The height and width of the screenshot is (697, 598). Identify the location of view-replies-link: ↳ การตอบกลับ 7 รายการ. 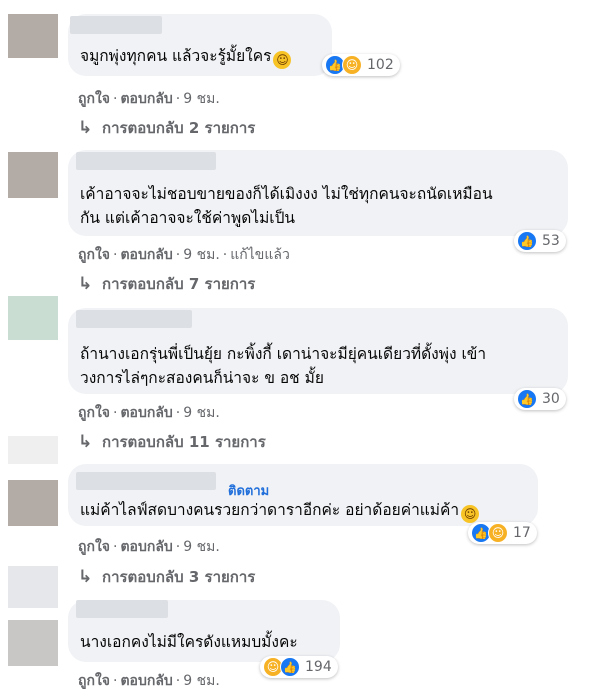
(166, 284).